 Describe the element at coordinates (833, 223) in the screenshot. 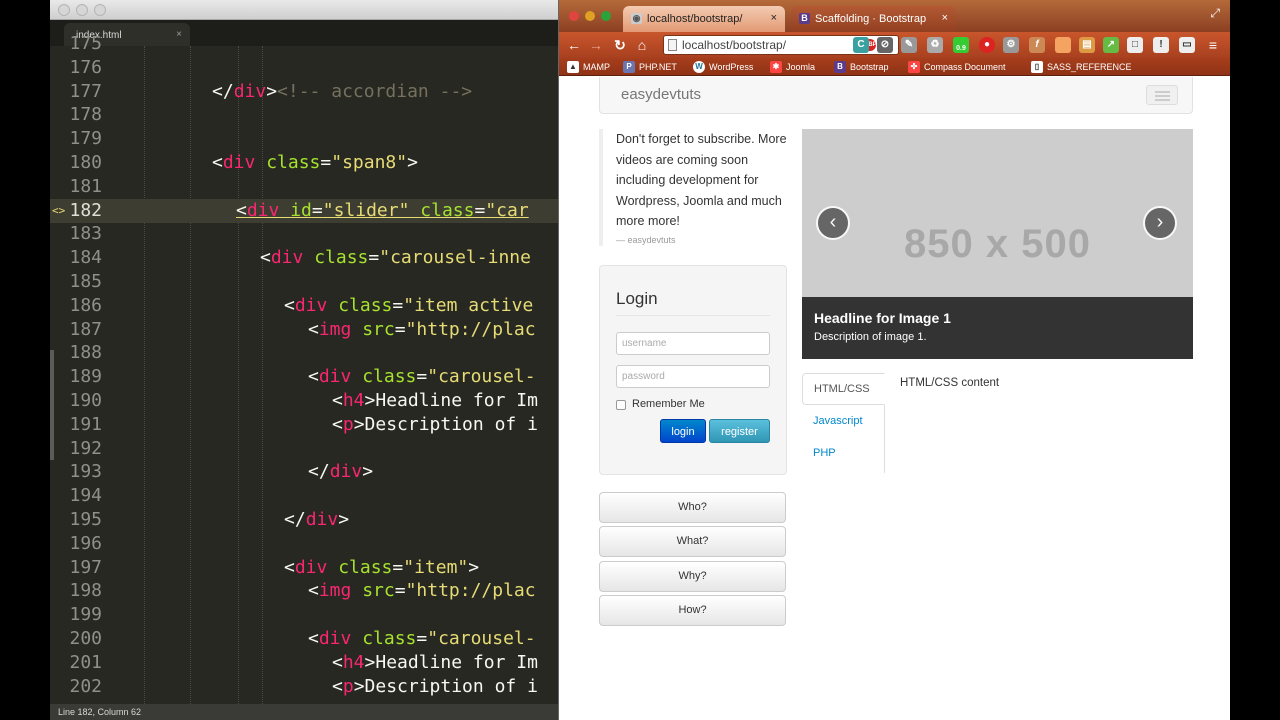

I see `carousel-prev-button: ‹` at that location.